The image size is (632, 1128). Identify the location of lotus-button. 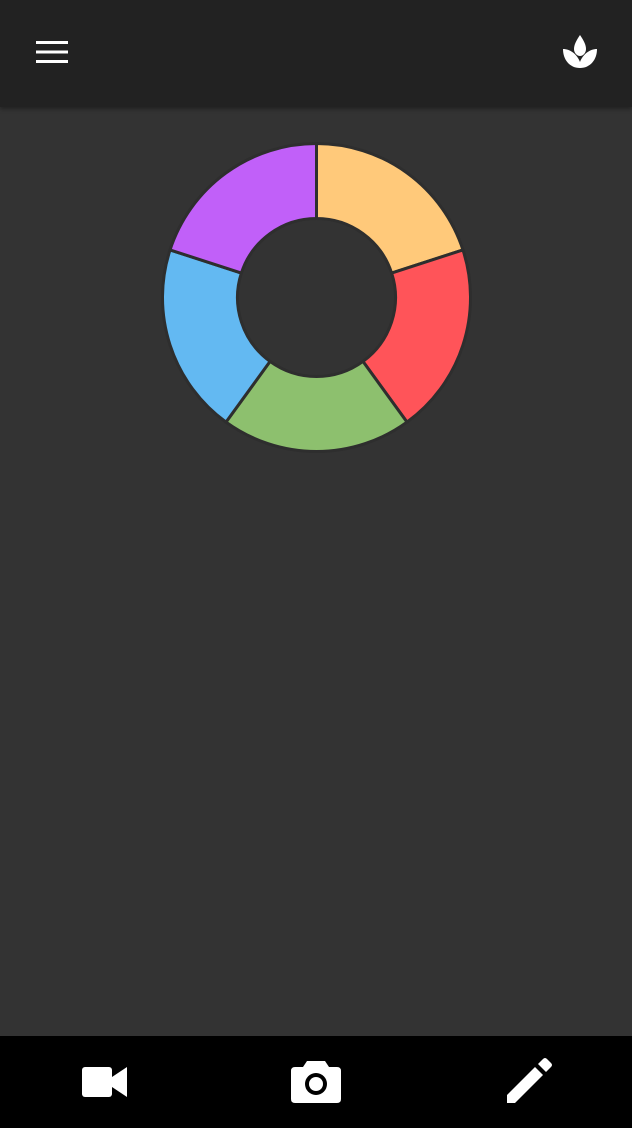
(580, 52).